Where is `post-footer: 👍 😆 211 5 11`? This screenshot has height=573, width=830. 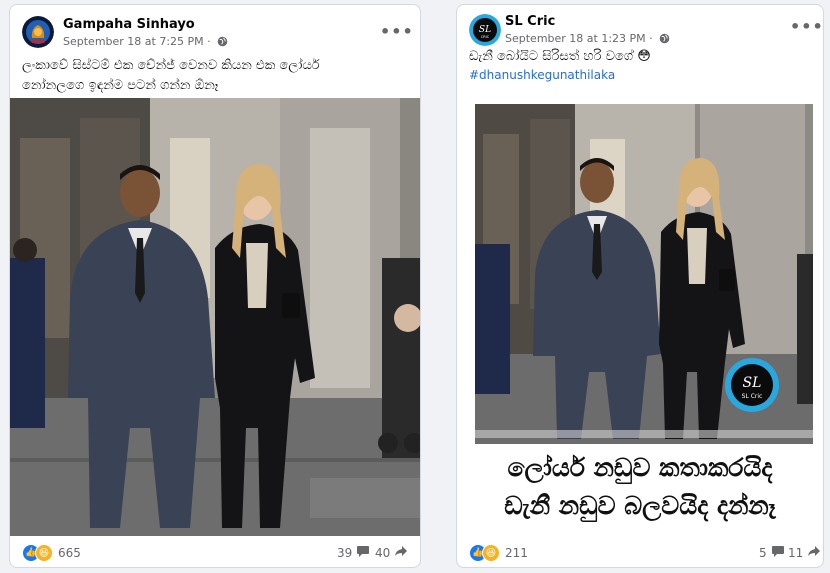
post-footer: 👍 😆 211 5 11 is located at coordinates (640, 551).